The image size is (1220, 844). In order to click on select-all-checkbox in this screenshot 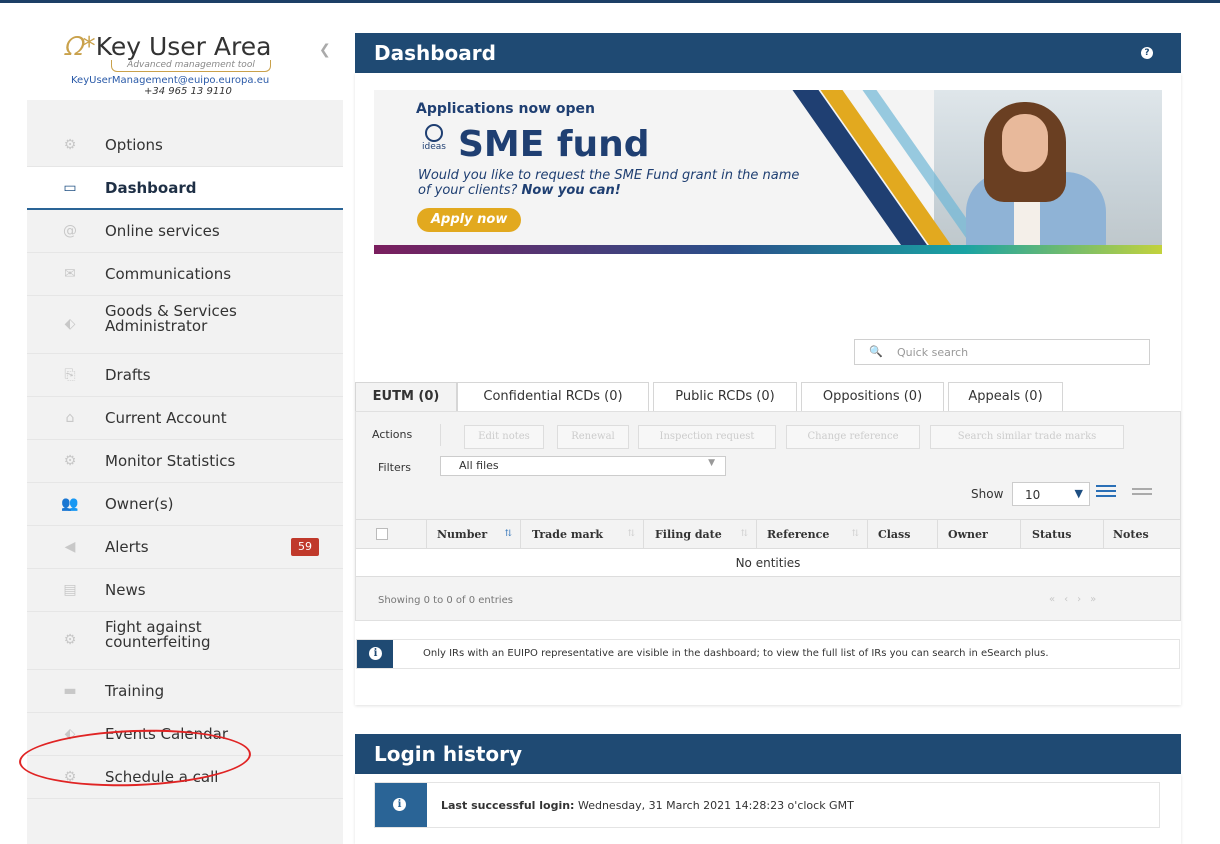, I will do `click(382, 534)`.